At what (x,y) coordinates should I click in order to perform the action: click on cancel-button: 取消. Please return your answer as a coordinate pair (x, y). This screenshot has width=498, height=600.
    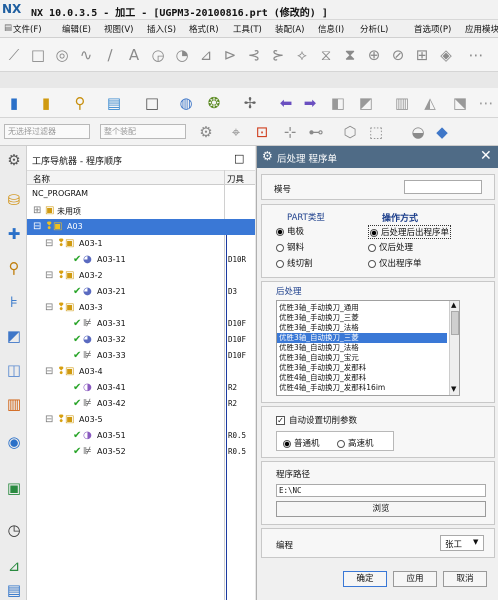
    Looking at the image, I should click on (465, 579).